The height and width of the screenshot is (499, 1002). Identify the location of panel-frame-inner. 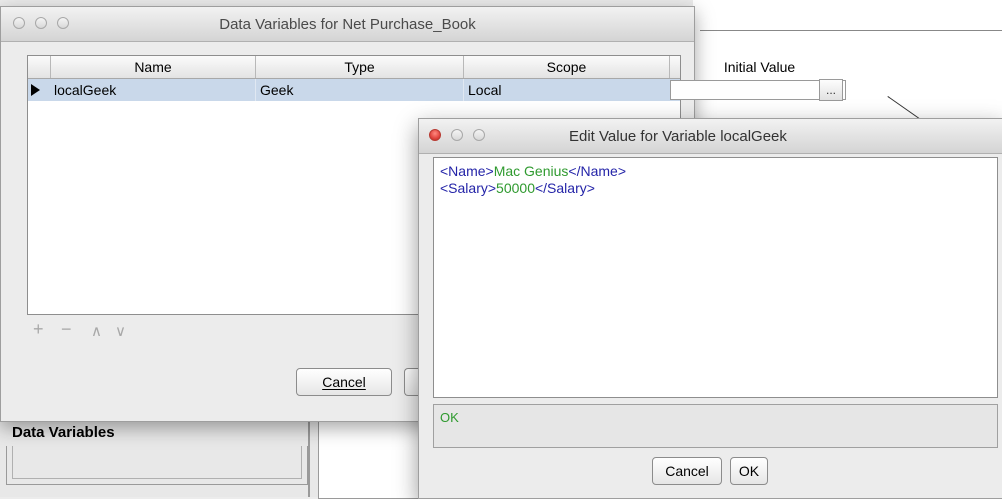
(157, 462).